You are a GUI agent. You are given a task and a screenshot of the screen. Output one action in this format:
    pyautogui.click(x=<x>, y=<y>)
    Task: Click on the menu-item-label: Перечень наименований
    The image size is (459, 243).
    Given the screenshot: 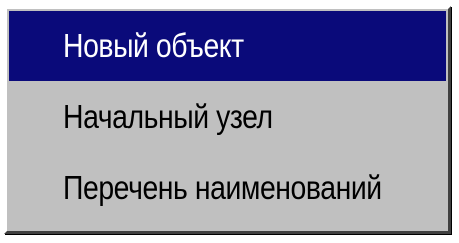 What is the action you would take?
    pyautogui.click(x=222, y=187)
    